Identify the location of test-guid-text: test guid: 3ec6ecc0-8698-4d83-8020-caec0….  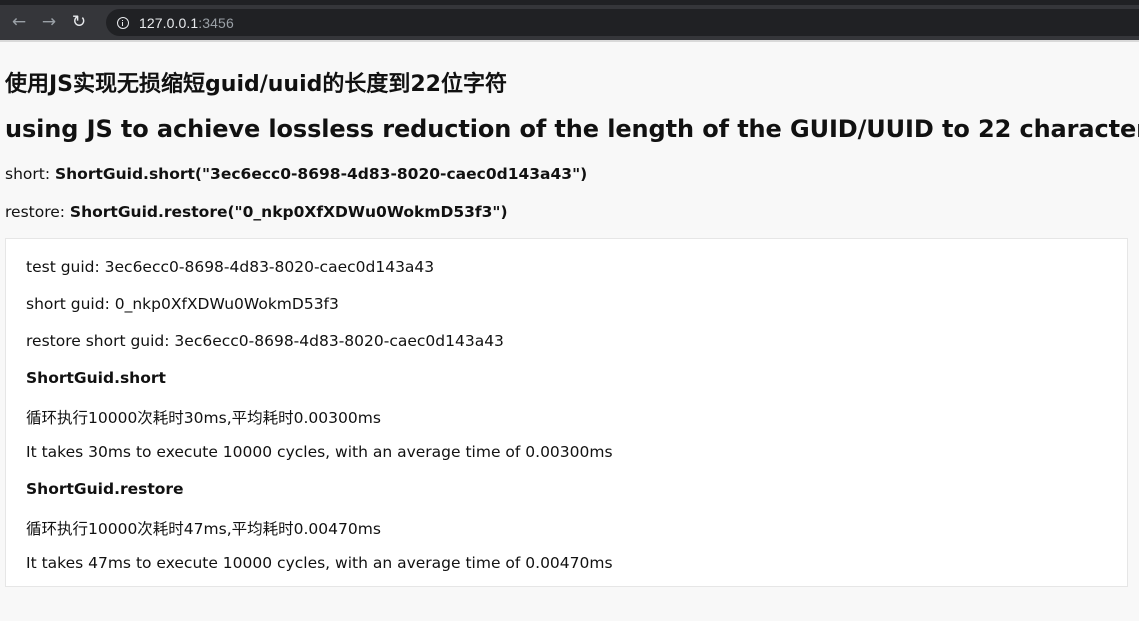
(230, 267).